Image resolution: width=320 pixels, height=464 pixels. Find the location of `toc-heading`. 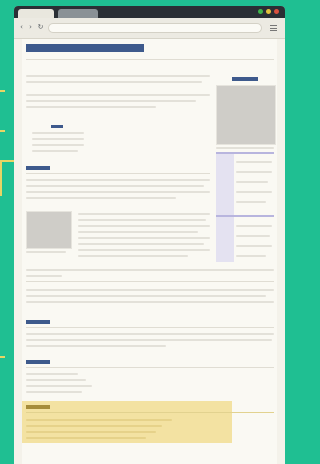

toc-heading is located at coordinates (57, 126).